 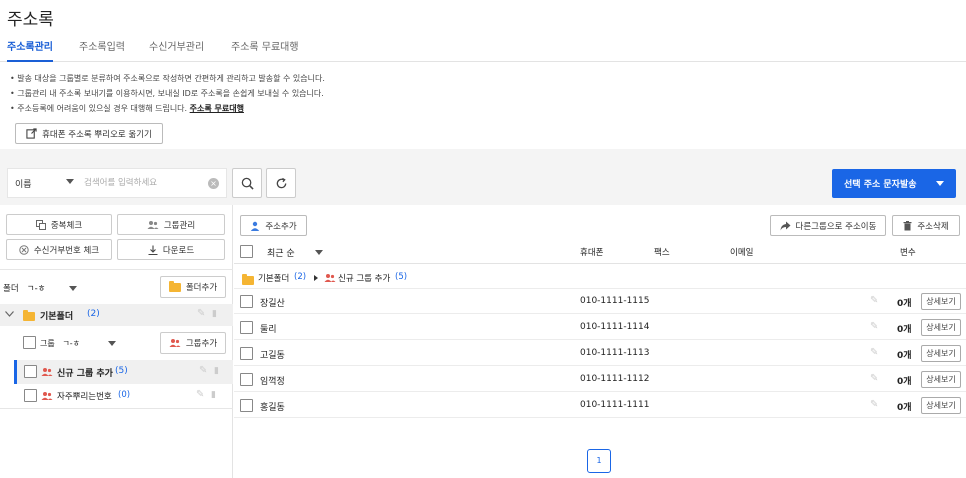 What do you see at coordinates (926, 225) in the screenshot?
I see `delete-address-button: 주소삭제` at bounding box center [926, 225].